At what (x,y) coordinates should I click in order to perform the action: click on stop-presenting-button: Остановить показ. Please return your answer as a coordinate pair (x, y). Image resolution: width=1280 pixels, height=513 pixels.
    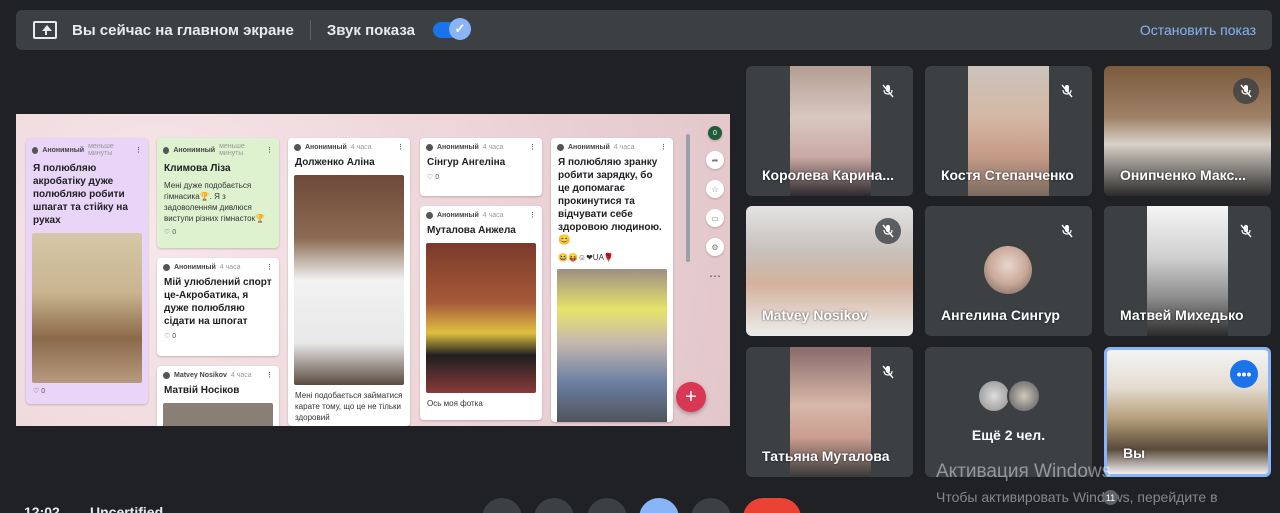
    Looking at the image, I should click on (1198, 30).